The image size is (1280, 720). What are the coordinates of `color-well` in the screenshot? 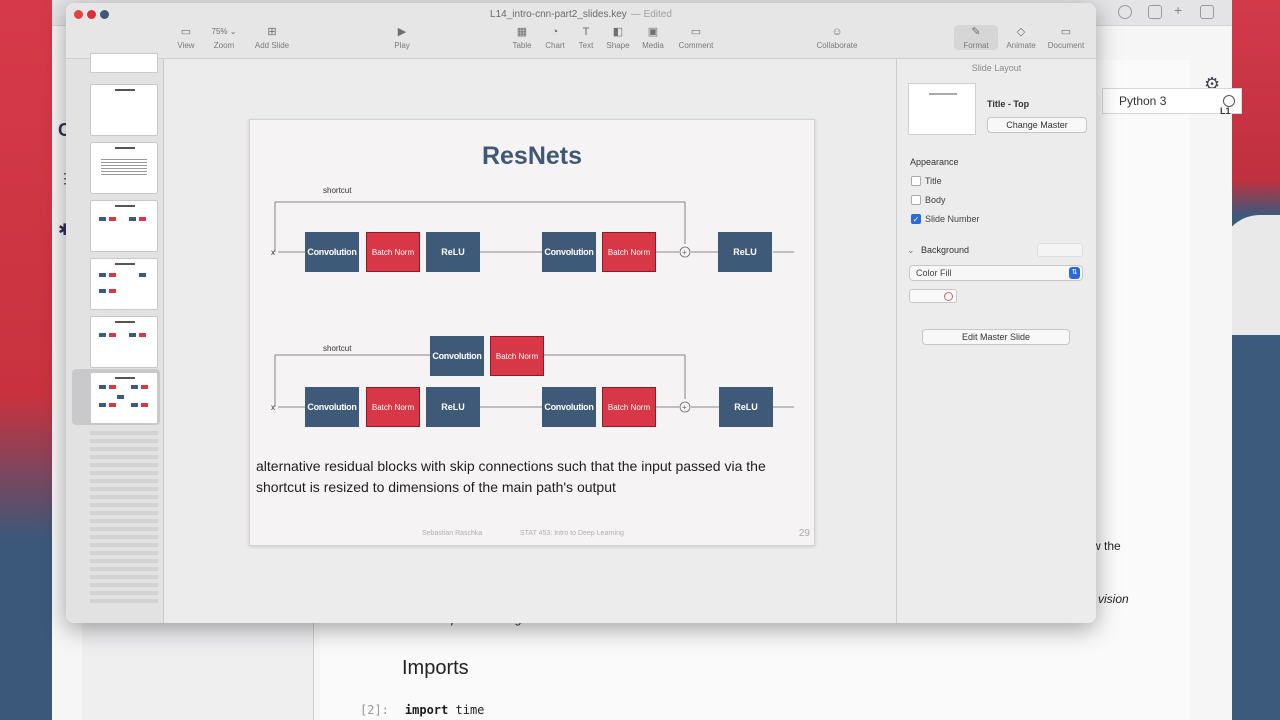 It's located at (933, 296).